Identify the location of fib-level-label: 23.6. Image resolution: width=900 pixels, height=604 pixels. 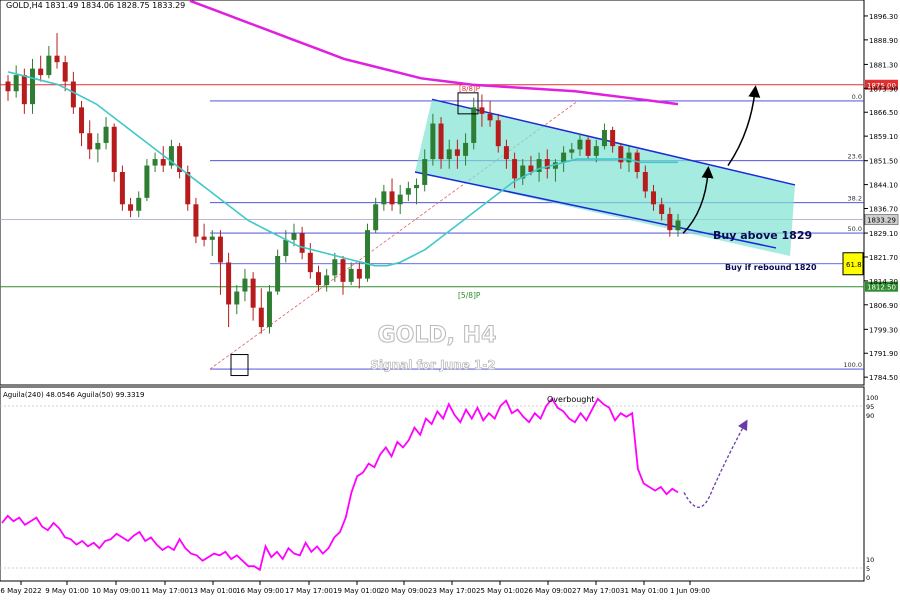
(855, 157).